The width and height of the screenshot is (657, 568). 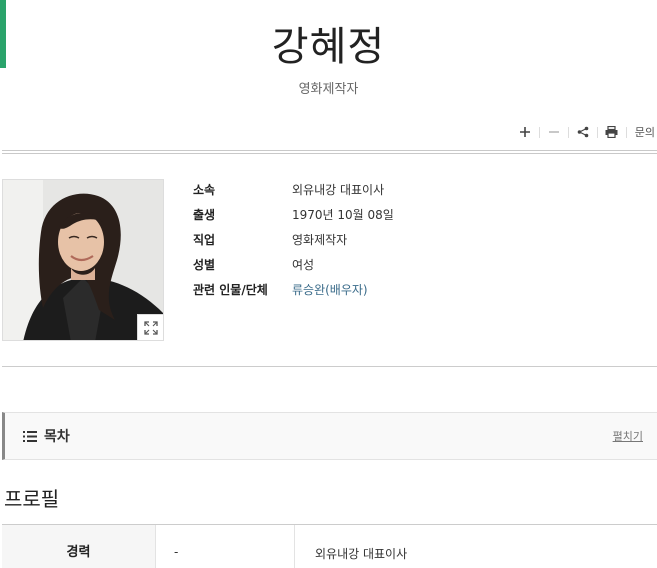 What do you see at coordinates (329, 152) in the screenshot?
I see `header-divider` at bounding box center [329, 152].